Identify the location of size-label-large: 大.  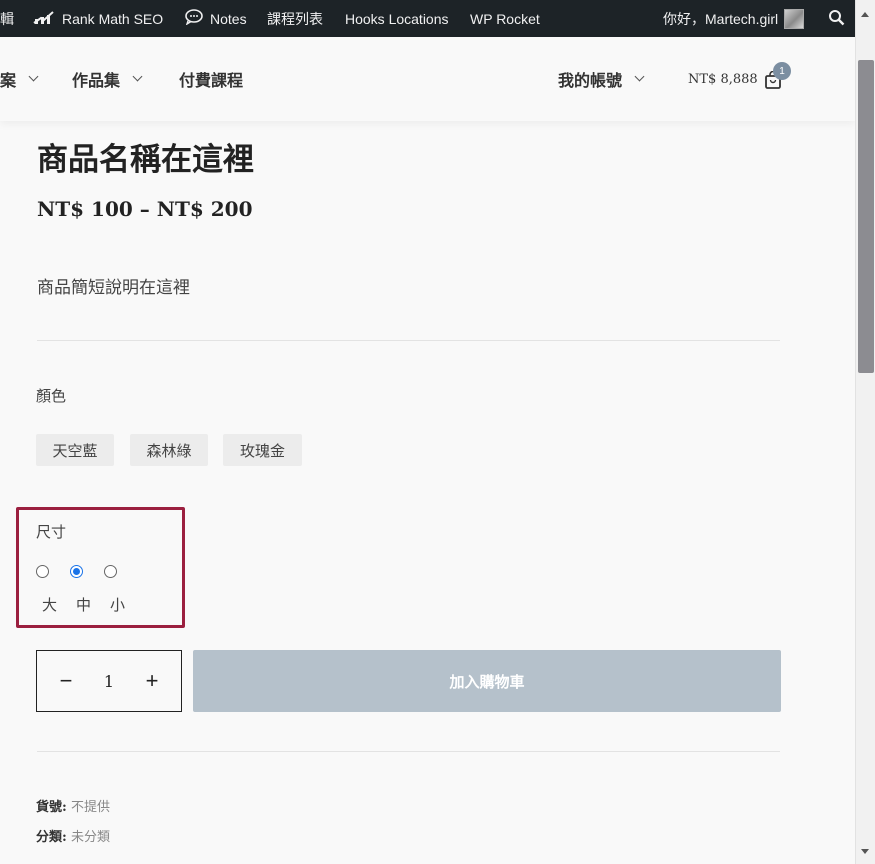
(50, 605).